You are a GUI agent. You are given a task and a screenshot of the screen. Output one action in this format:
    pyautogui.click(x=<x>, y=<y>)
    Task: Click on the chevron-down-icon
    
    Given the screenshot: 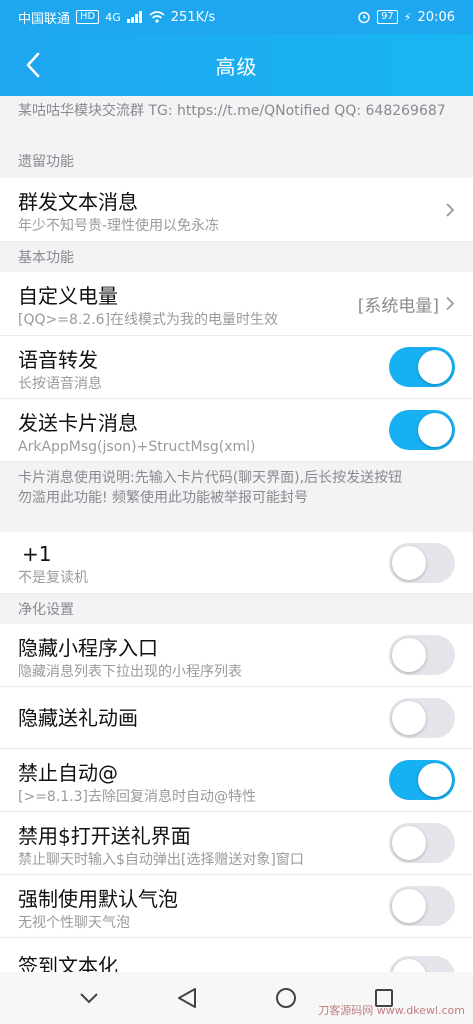 What is the action you would take?
    pyautogui.click(x=89, y=998)
    